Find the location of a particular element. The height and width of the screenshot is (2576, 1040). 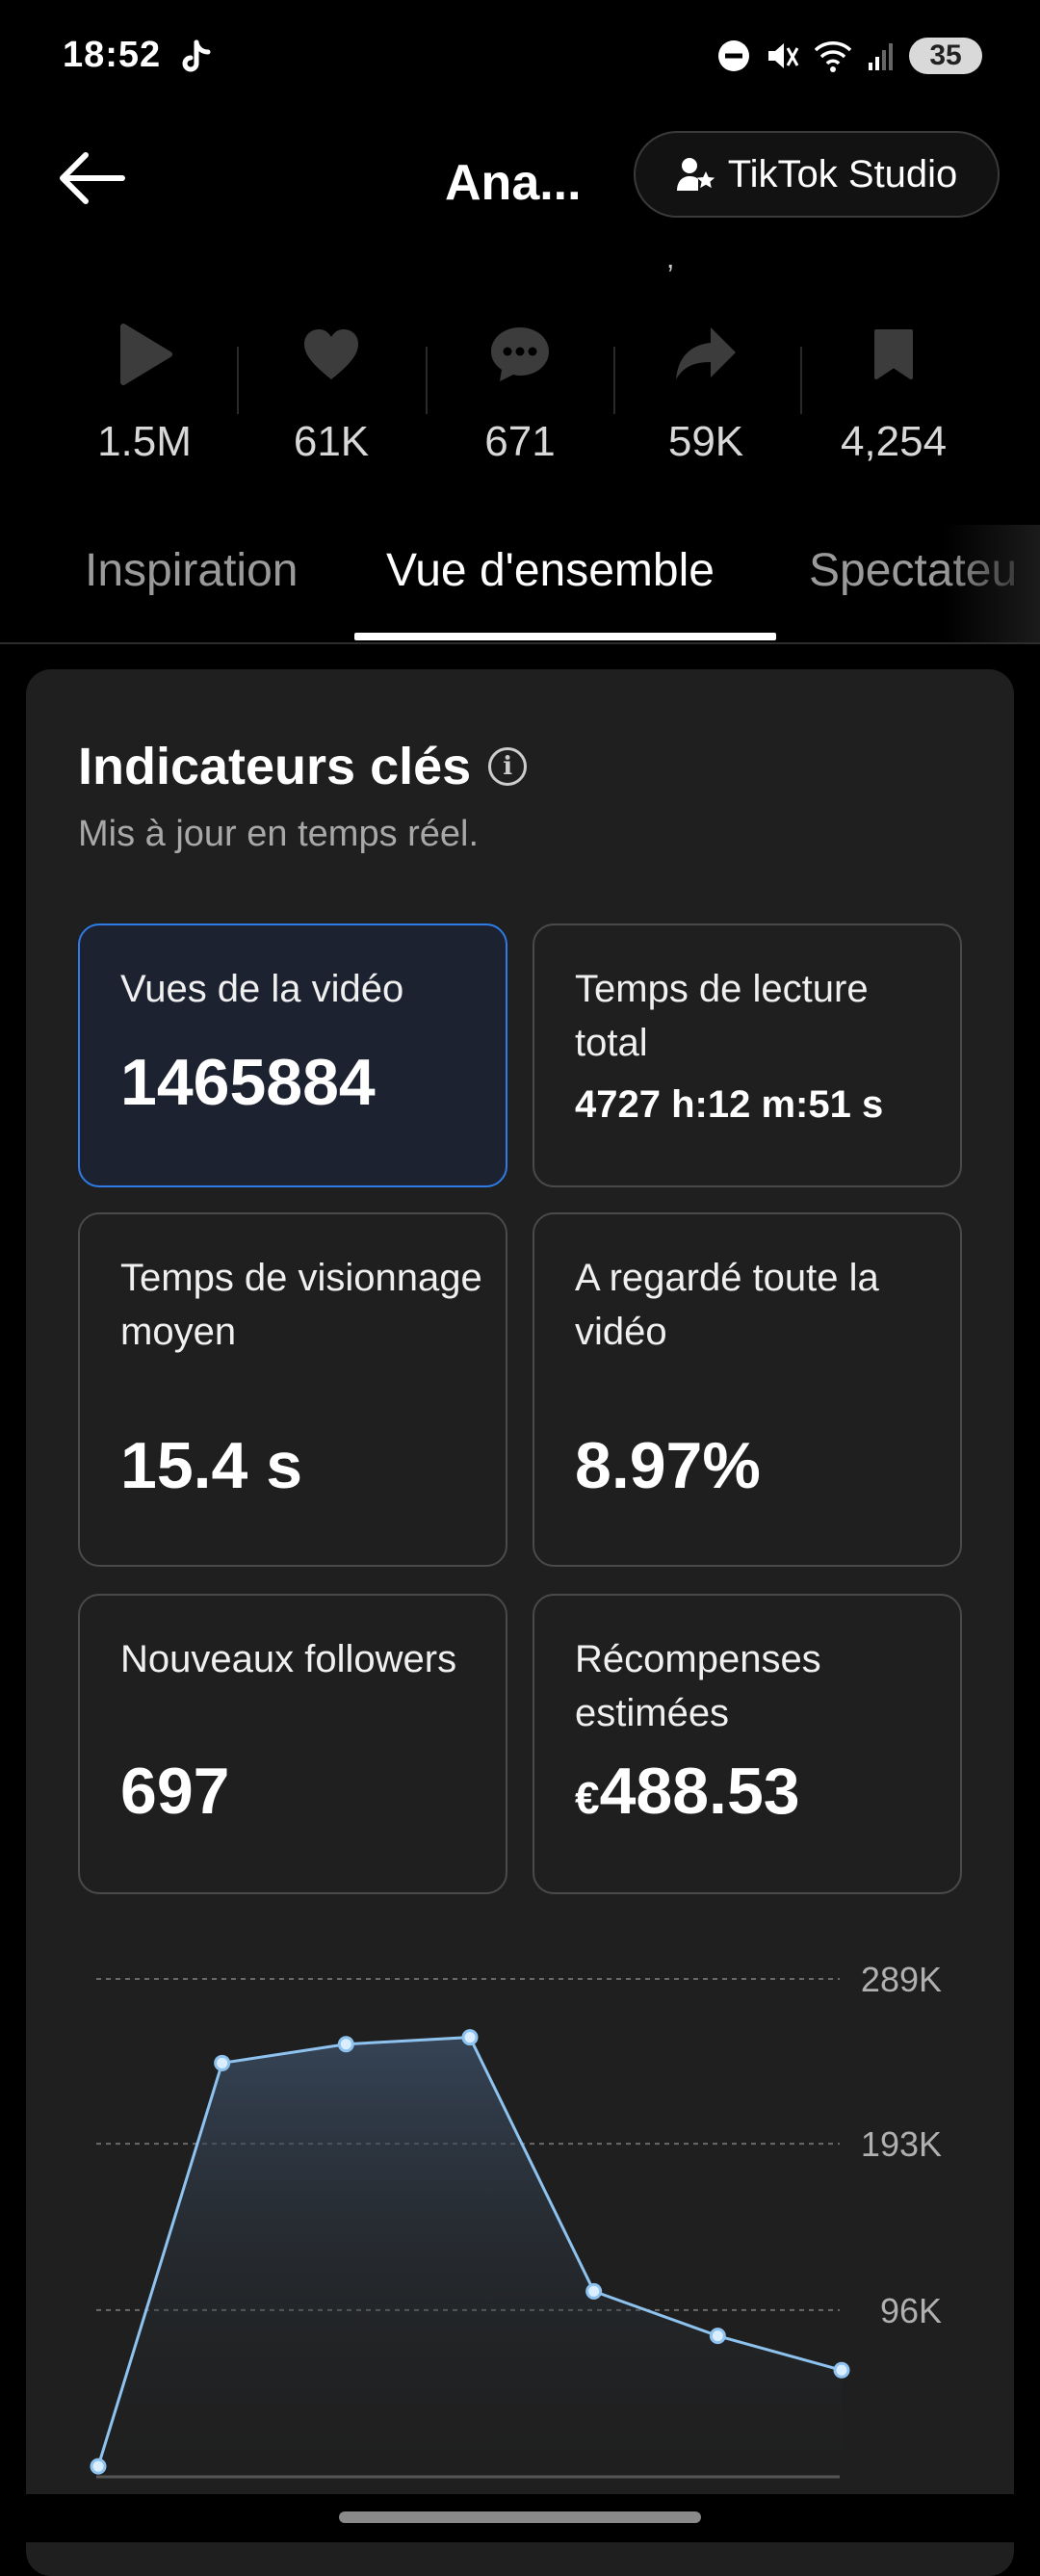

metric-value: €488.53 is located at coordinates (687, 1791).